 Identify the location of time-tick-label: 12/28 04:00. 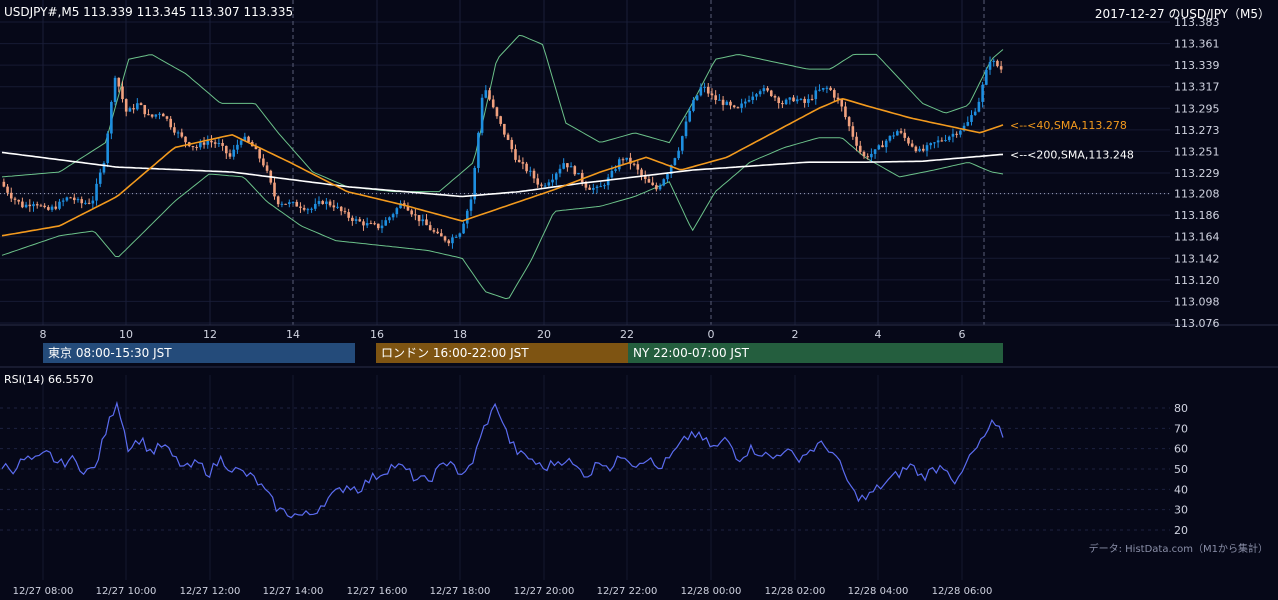
(878, 591).